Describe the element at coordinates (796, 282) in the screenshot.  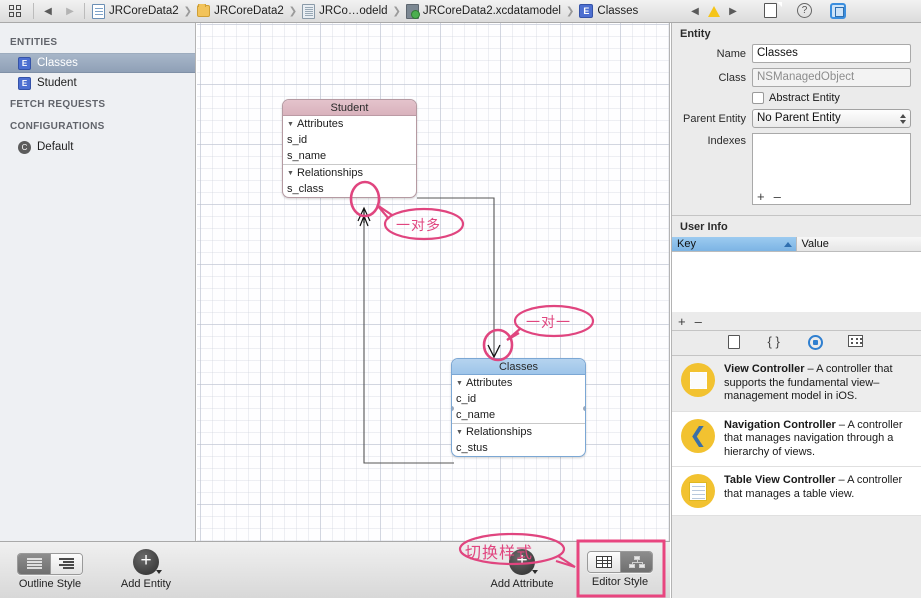
I see `user-info-table-body` at that location.